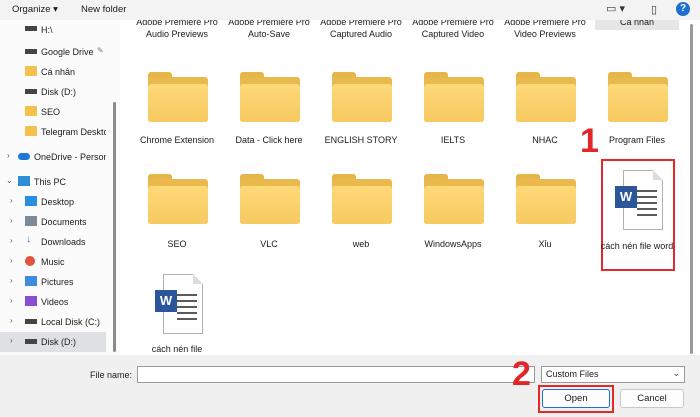  I want to click on folder-label: Adobe Premiere Pro Video Previews, so click(545, 30).